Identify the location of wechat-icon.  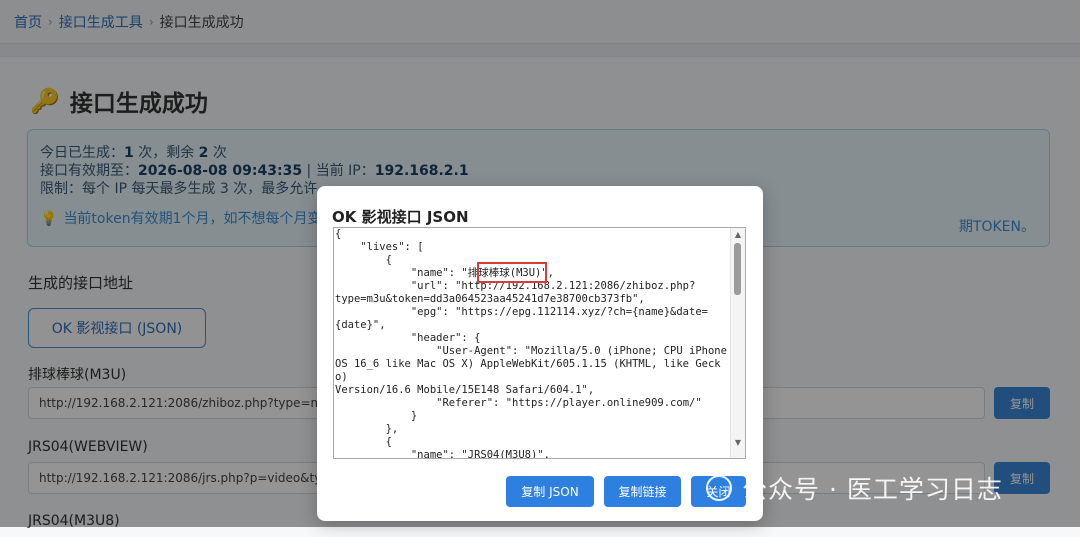
(719, 488).